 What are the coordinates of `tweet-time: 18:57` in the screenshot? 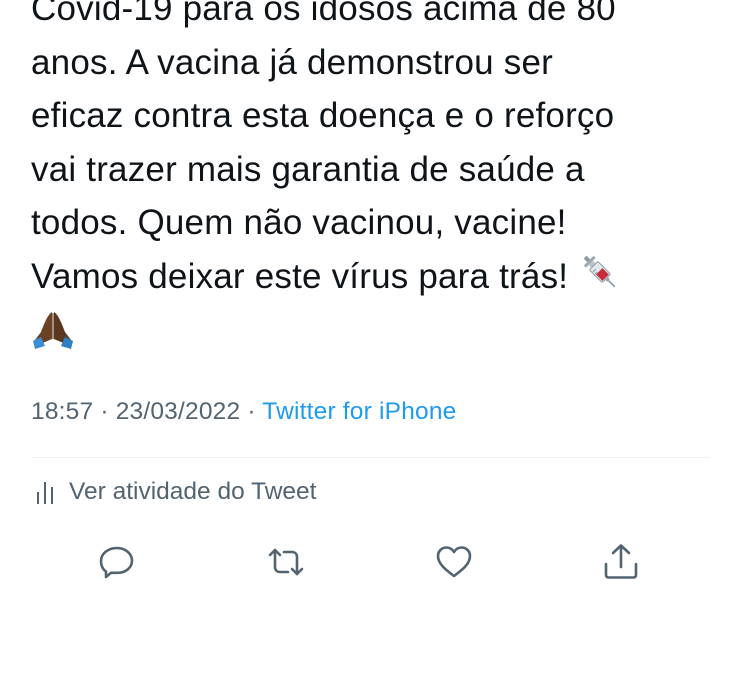 It's located at (62, 411).